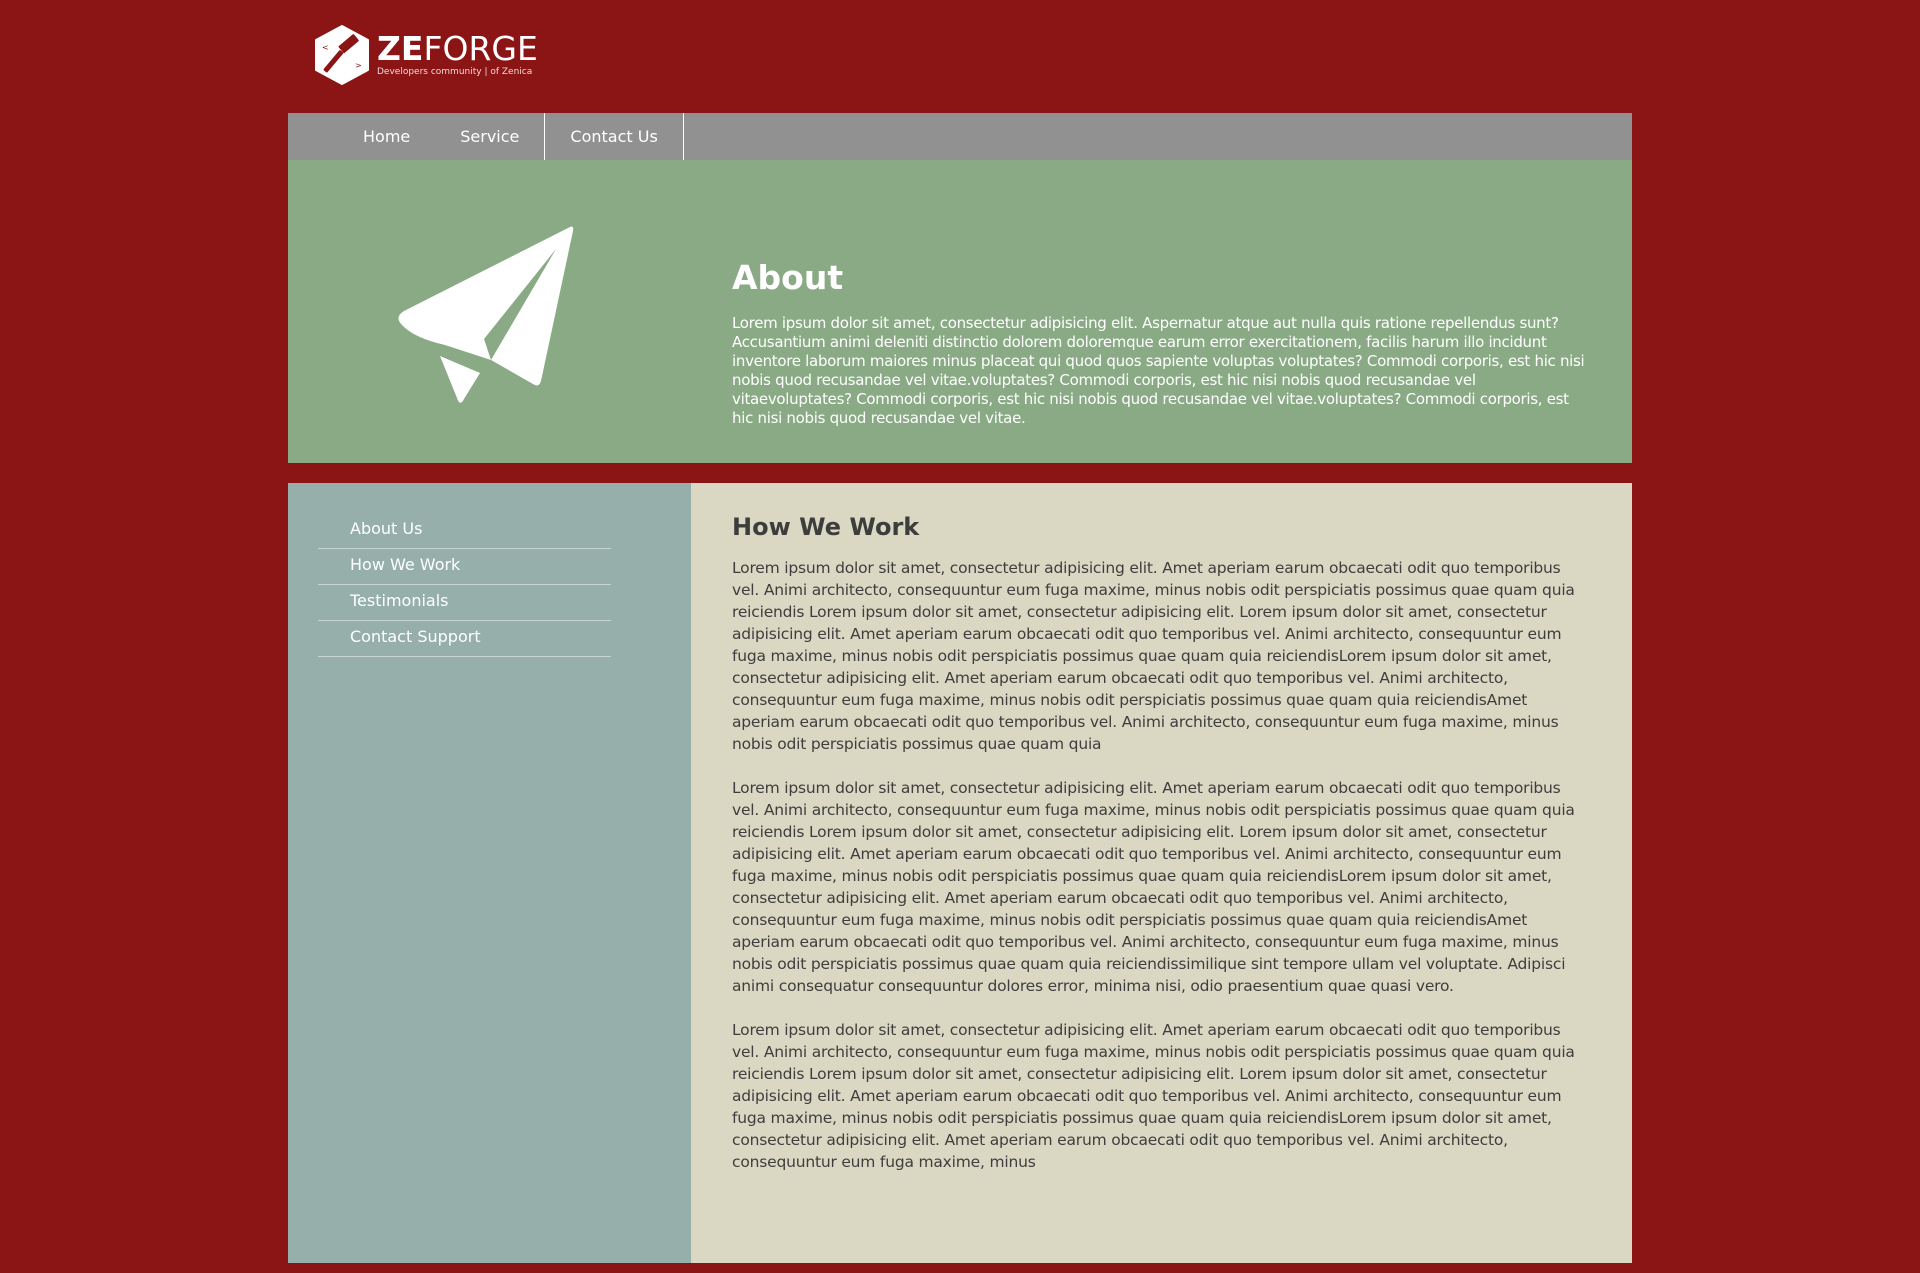 The height and width of the screenshot is (1273, 1920). What do you see at coordinates (826, 527) in the screenshot?
I see `section-title: How We Work` at bounding box center [826, 527].